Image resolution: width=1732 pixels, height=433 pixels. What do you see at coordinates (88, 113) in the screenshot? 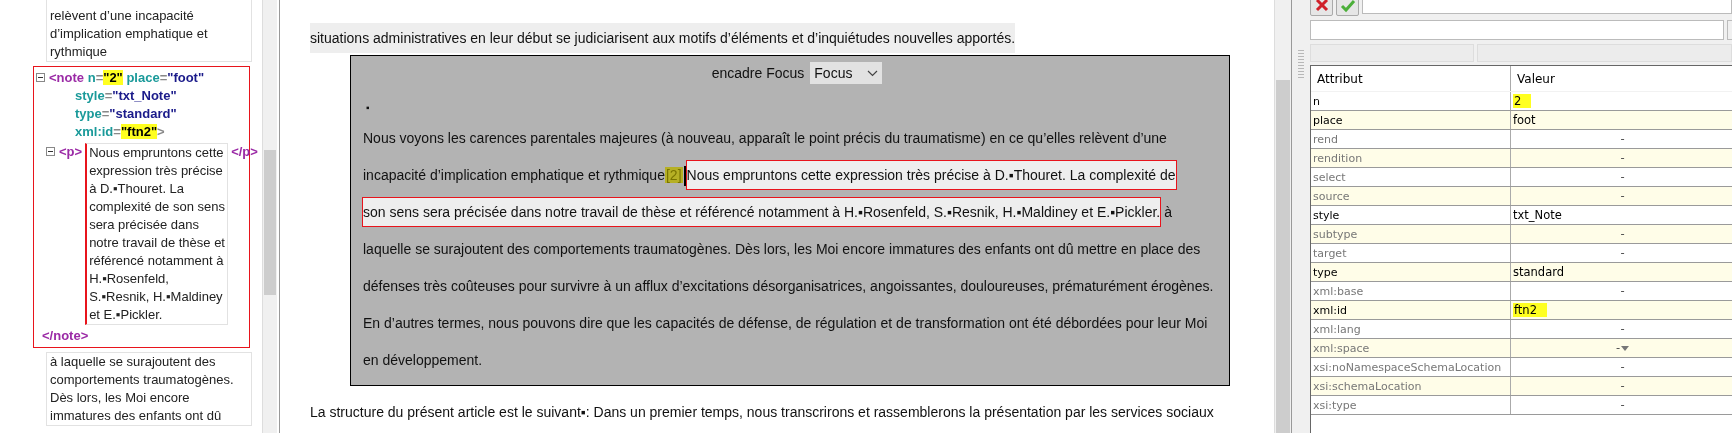
I see `attribute-name: type` at bounding box center [88, 113].